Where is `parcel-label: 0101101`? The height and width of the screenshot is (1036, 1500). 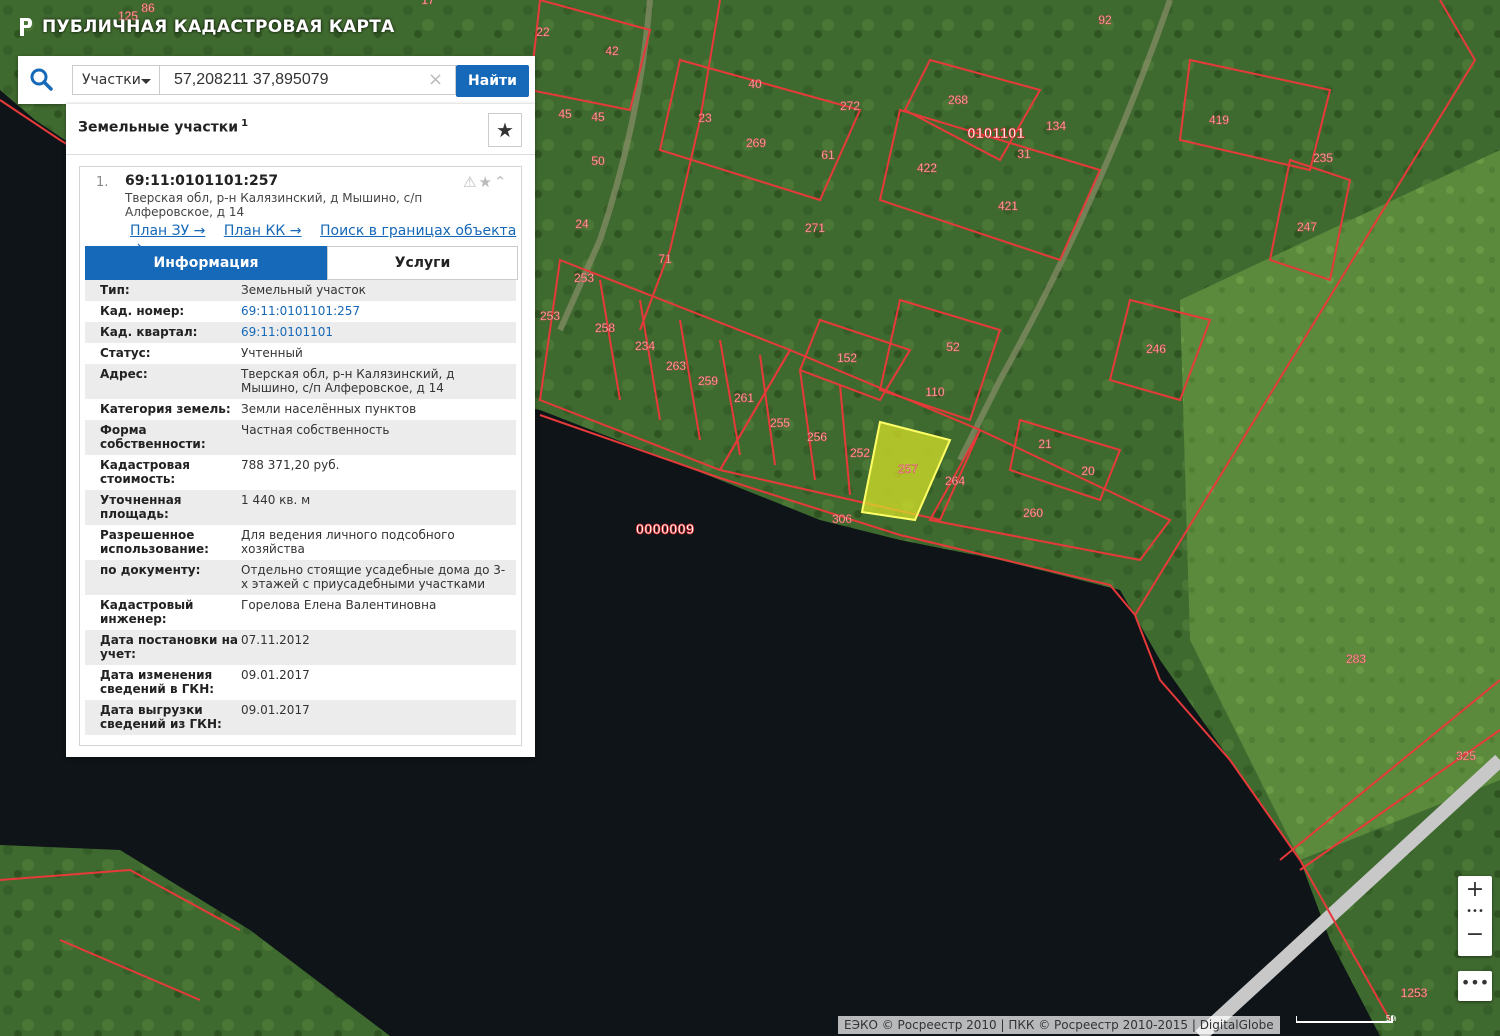
parcel-label: 0101101 is located at coordinates (996, 134).